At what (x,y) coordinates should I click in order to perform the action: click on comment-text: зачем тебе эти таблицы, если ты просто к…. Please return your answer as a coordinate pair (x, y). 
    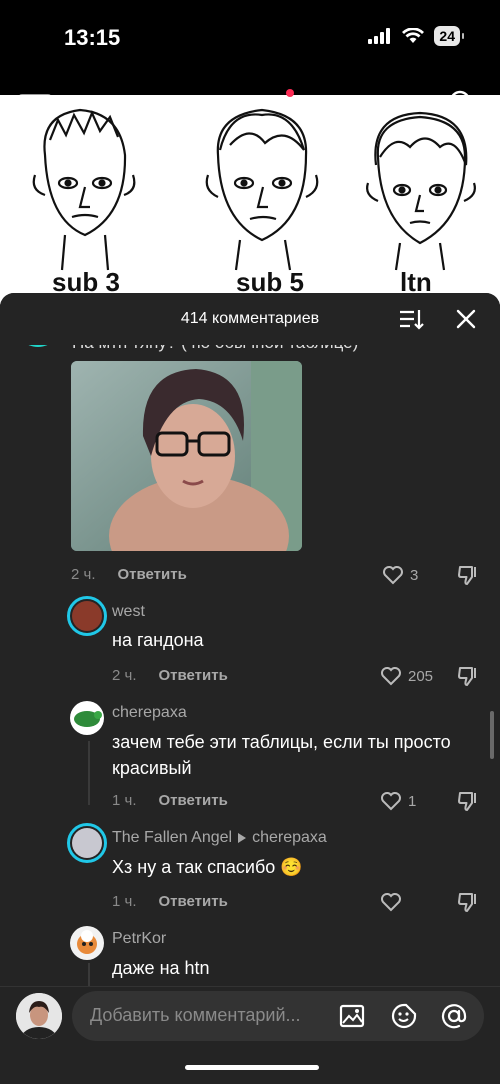
    Looking at the image, I should click on (281, 755).